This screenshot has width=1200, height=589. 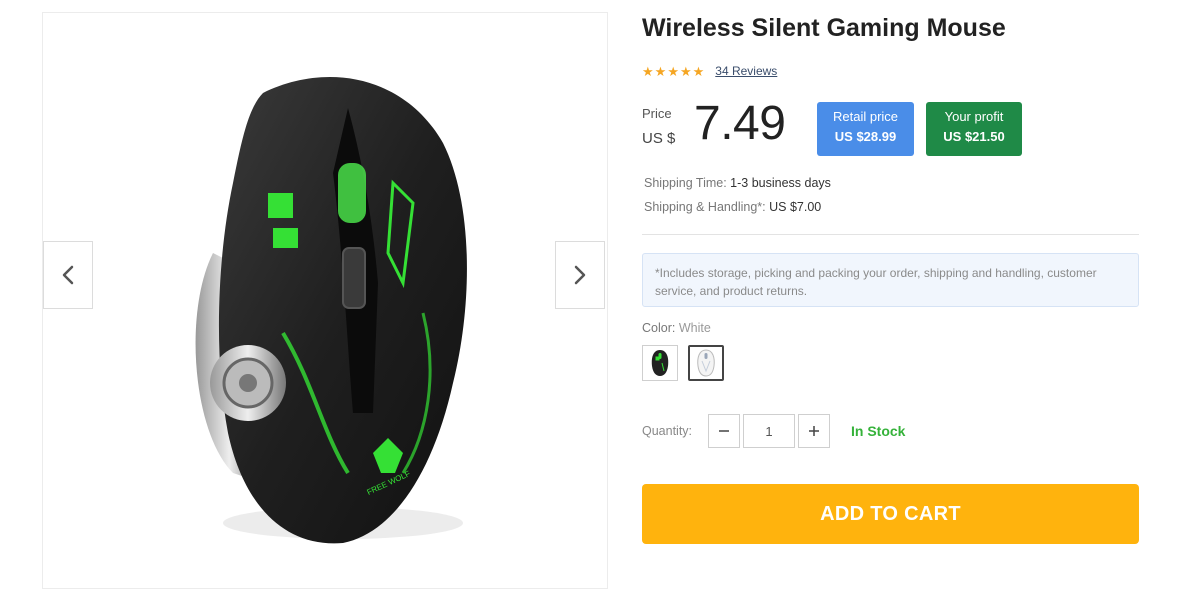 I want to click on color-swatch-black, so click(x=660, y=363).